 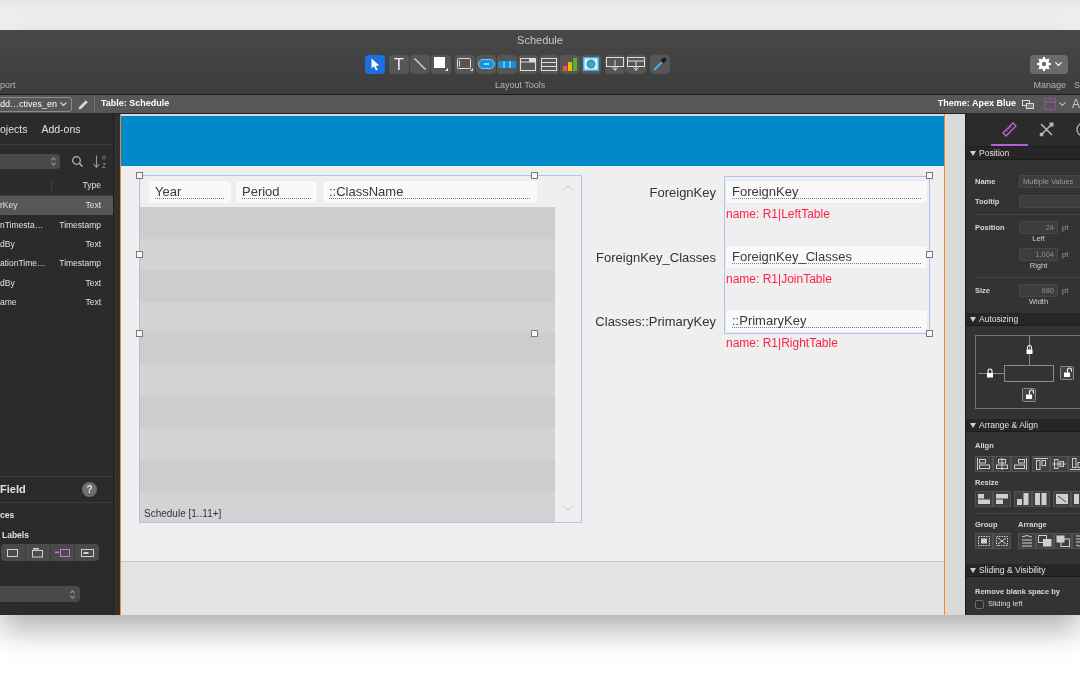 I want to click on group-button, so click(x=984, y=541).